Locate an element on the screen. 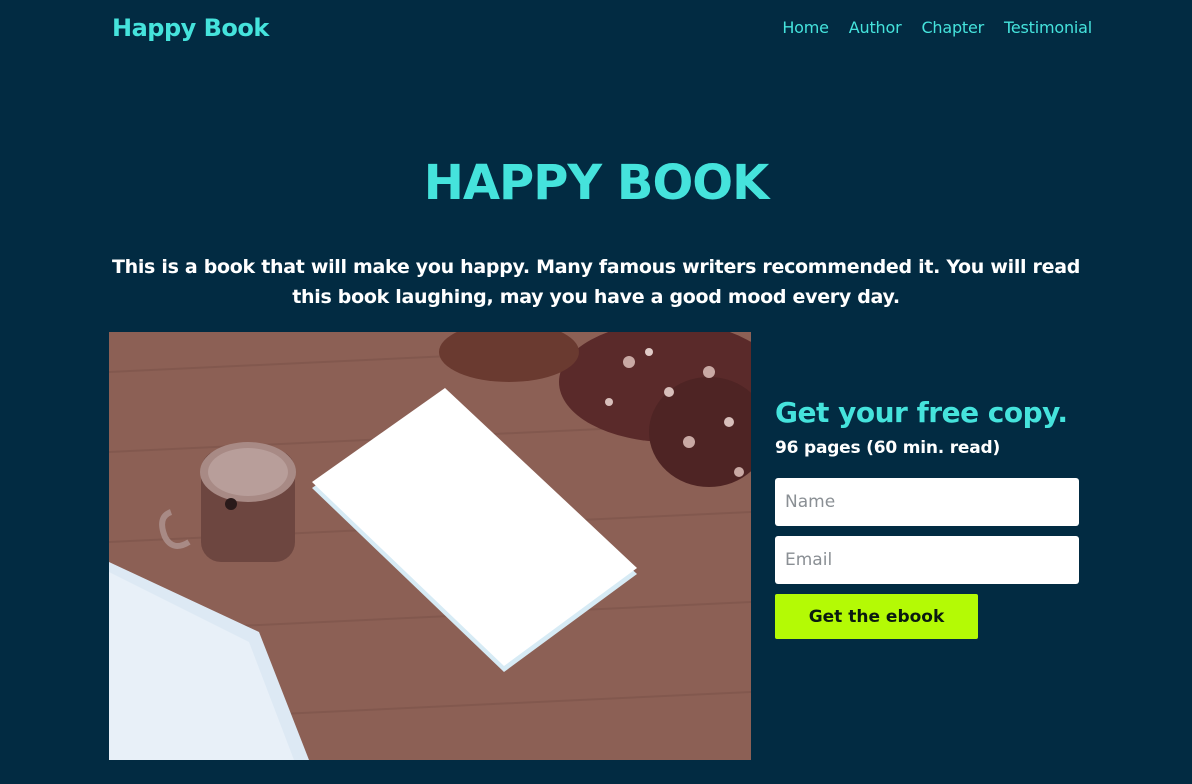 The width and height of the screenshot is (1192, 784). hero-title: HAPPY BOOK is located at coordinates (596, 183).